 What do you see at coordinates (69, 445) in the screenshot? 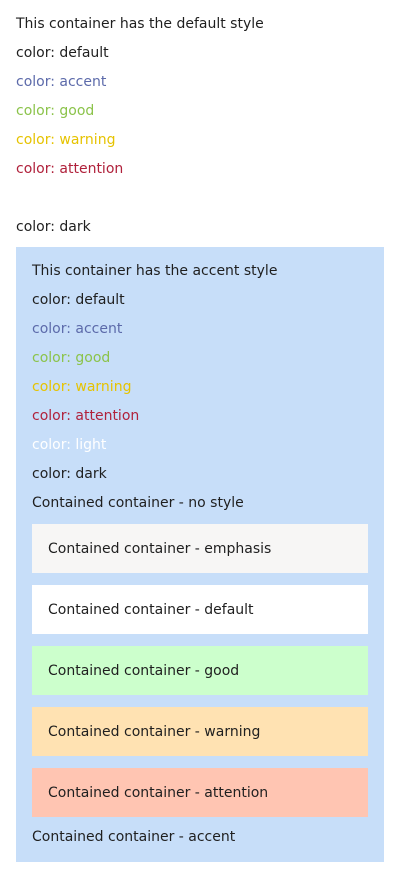
I see `accent-container-color-light: color: light` at bounding box center [69, 445].